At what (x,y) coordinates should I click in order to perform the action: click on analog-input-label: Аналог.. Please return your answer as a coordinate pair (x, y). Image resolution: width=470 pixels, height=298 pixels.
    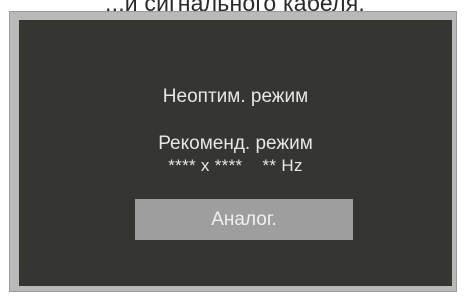
    Looking at the image, I should click on (244, 219).